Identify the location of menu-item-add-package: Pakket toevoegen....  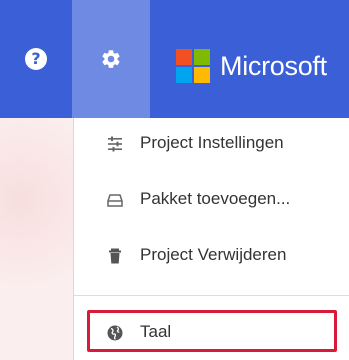
(211, 200).